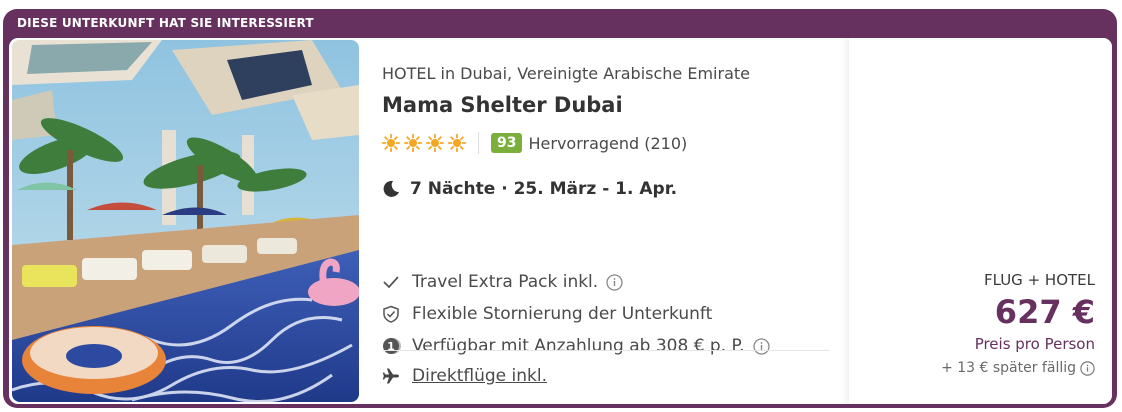 This screenshot has height=412, width=1122. Describe the element at coordinates (505, 282) in the screenshot. I see `feature-text: Travel Extra Pack inkl.` at that location.